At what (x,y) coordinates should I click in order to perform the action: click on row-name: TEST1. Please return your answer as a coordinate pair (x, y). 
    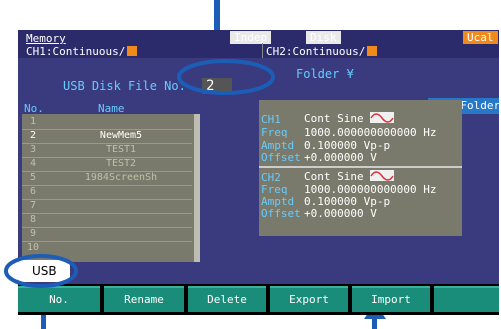
    Looking at the image, I should click on (121, 149).